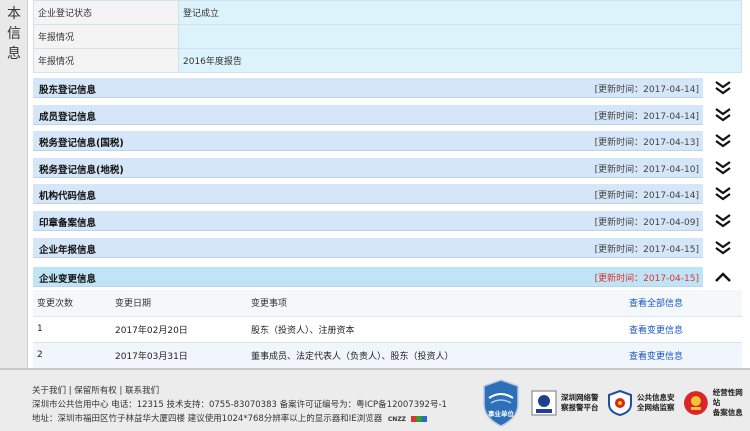 The image size is (750, 431). Describe the element at coordinates (106, 60) in the screenshot. I see `info-key: 年报情况` at that location.